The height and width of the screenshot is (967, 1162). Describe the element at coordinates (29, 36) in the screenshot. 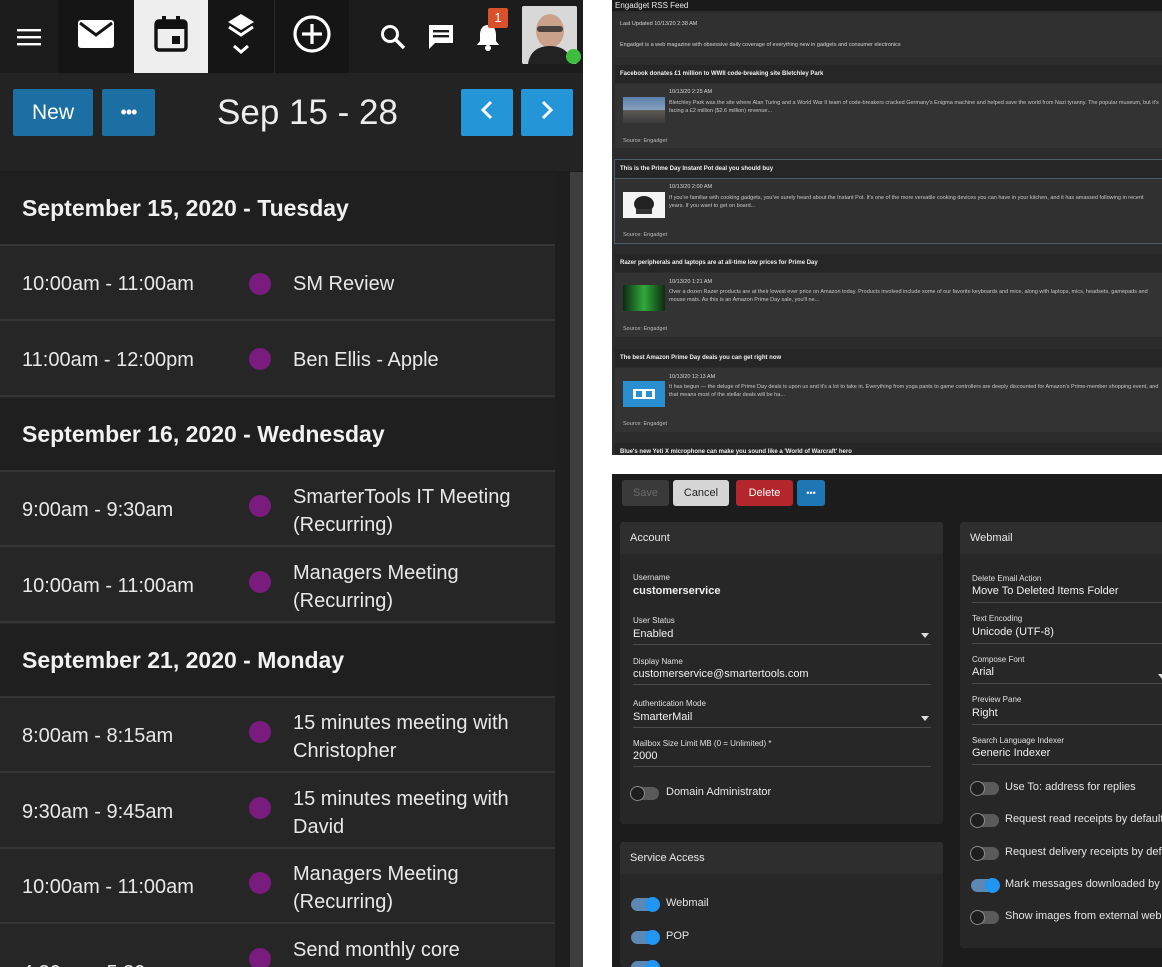

I see `hamburger-icon` at that location.